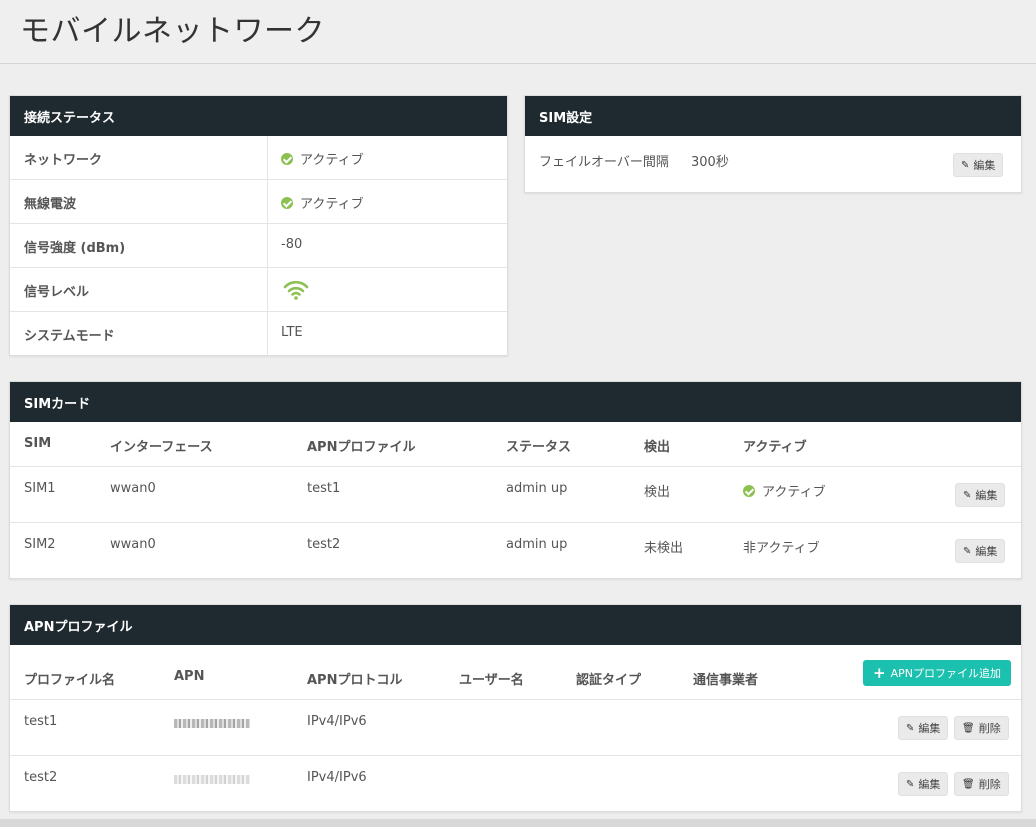  I want to click on col-header-status: ステータス, so click(539, 447).